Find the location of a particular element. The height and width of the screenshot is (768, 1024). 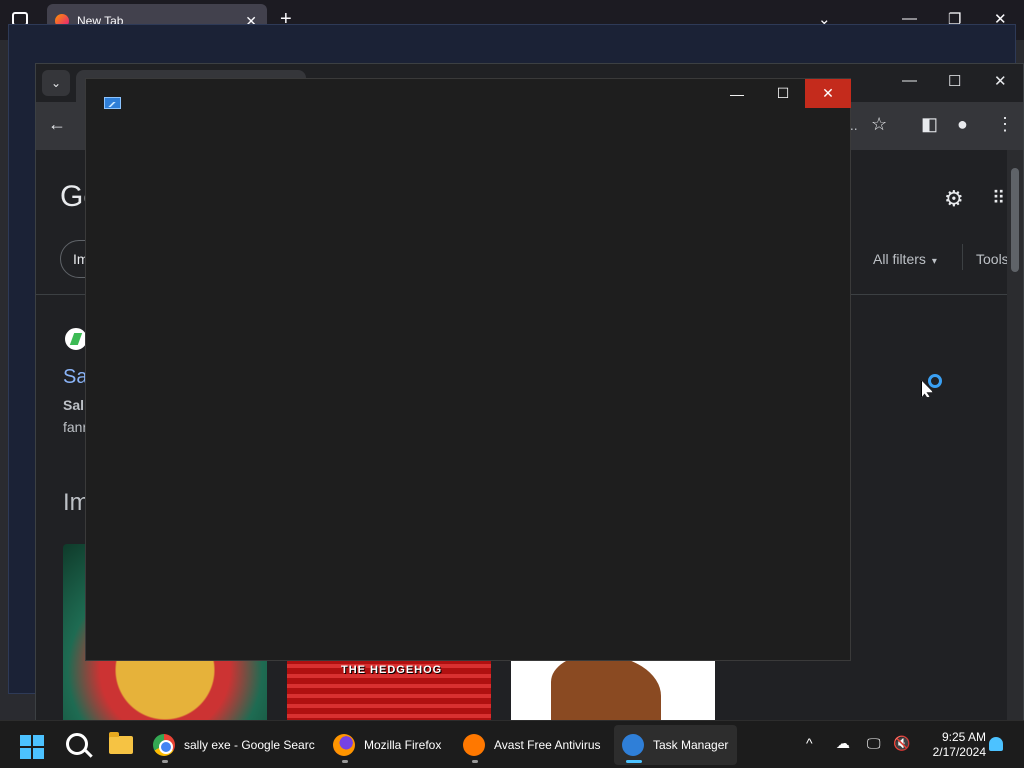

taskbar-app-firefox: Mozilla Firefox is located at coordinates (387, 745).